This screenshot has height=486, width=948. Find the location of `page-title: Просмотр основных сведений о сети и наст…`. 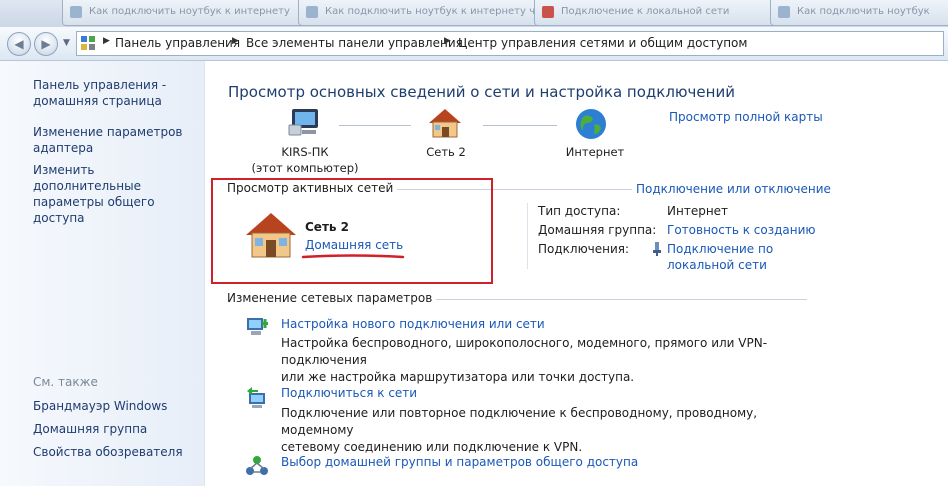

page-title: Просмотр основных сведений о сети и наст… is located at coordinates (481, 92).